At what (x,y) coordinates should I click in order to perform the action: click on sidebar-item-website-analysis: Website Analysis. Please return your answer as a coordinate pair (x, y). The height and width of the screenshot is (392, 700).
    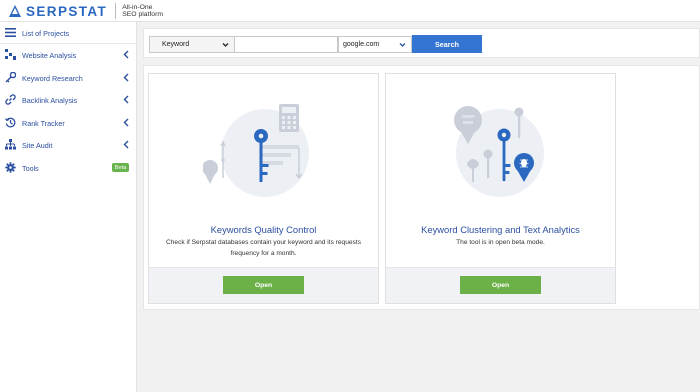
    Looking at the image, I should click on (68, 55).